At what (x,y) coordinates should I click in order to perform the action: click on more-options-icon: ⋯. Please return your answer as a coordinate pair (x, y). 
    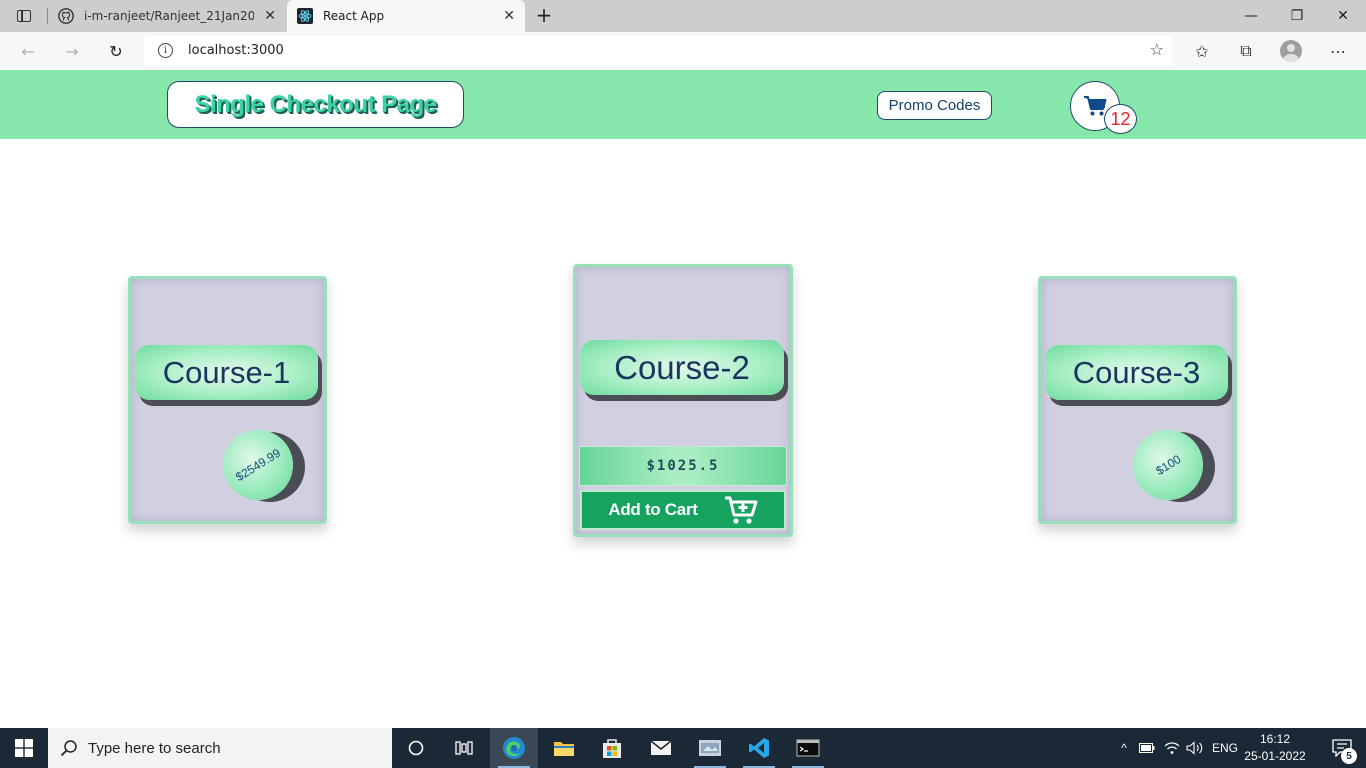
    Looking at the image, I should click on (1338, 51).